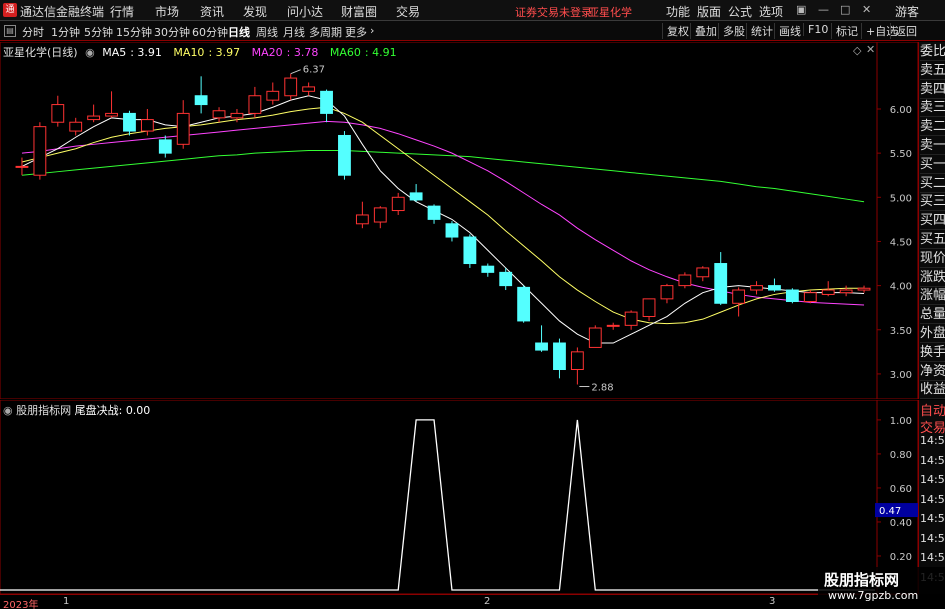  I want to click on high-marker-arrow, so click(295, 72).